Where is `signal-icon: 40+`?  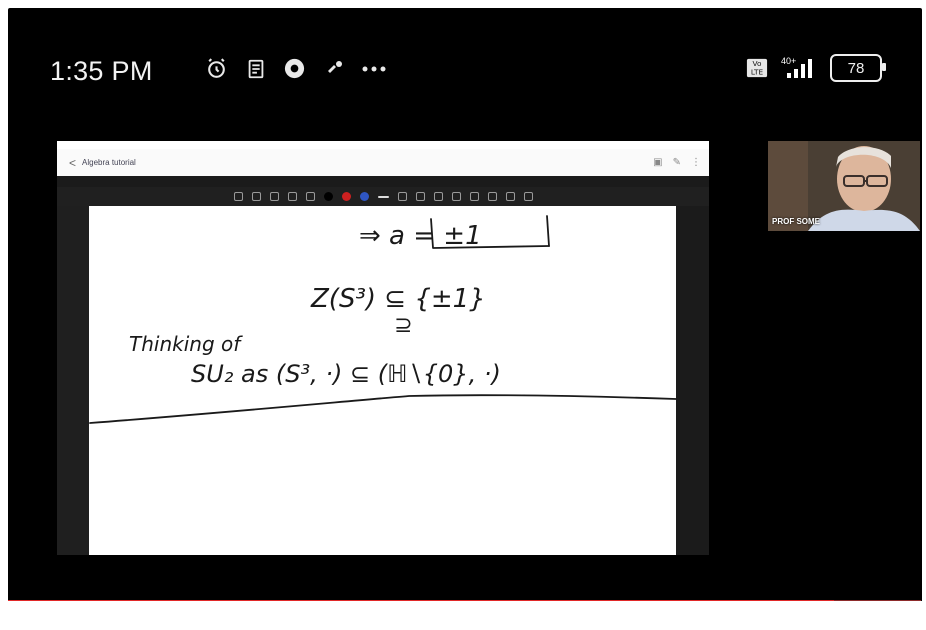 signal-icon: 40+ is located at coordinates (799, 68).